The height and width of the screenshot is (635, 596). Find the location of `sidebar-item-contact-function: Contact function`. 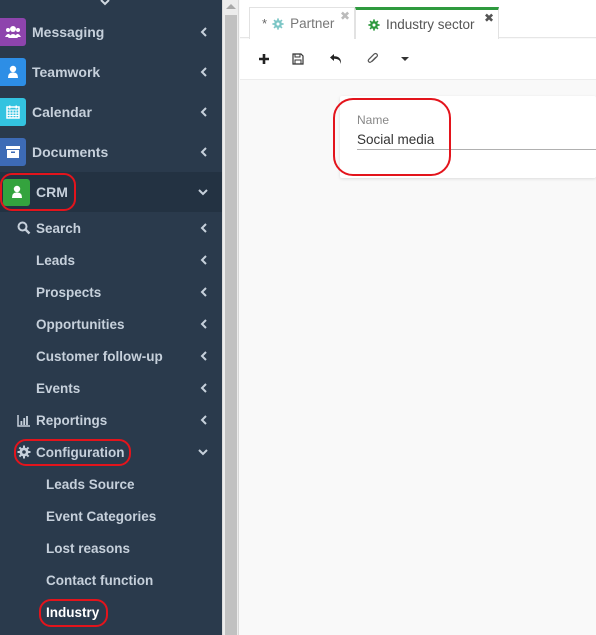

sidebar-item-contact-function: Contact function is located at coordinates (111, 580).